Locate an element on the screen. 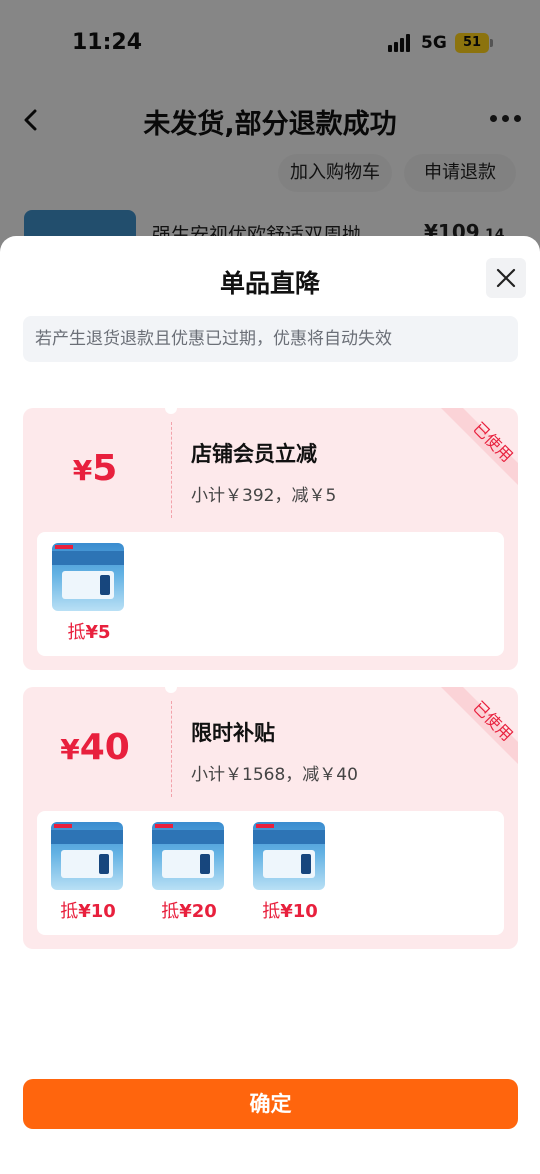  coupon-name: 限时补贴 is located at coordinates (233, 733).